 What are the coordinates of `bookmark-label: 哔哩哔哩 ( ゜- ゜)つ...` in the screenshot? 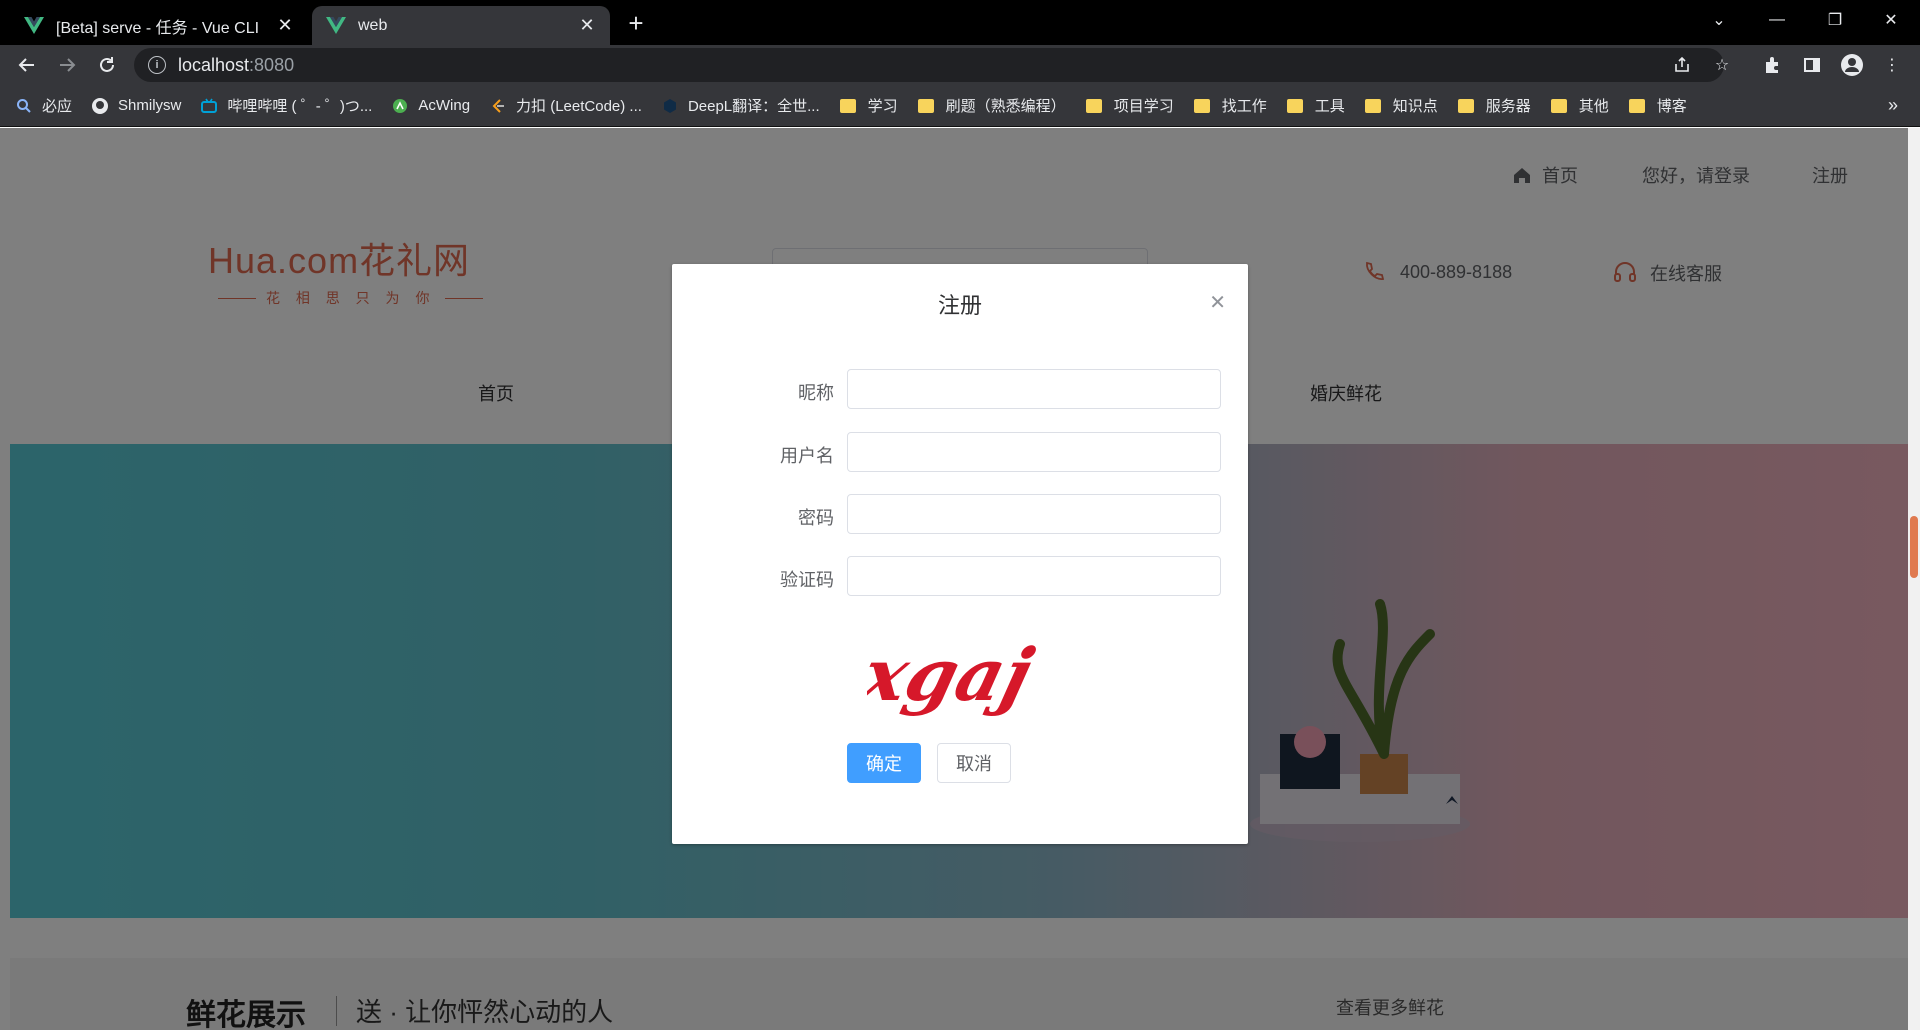 It's located at (300, 106).